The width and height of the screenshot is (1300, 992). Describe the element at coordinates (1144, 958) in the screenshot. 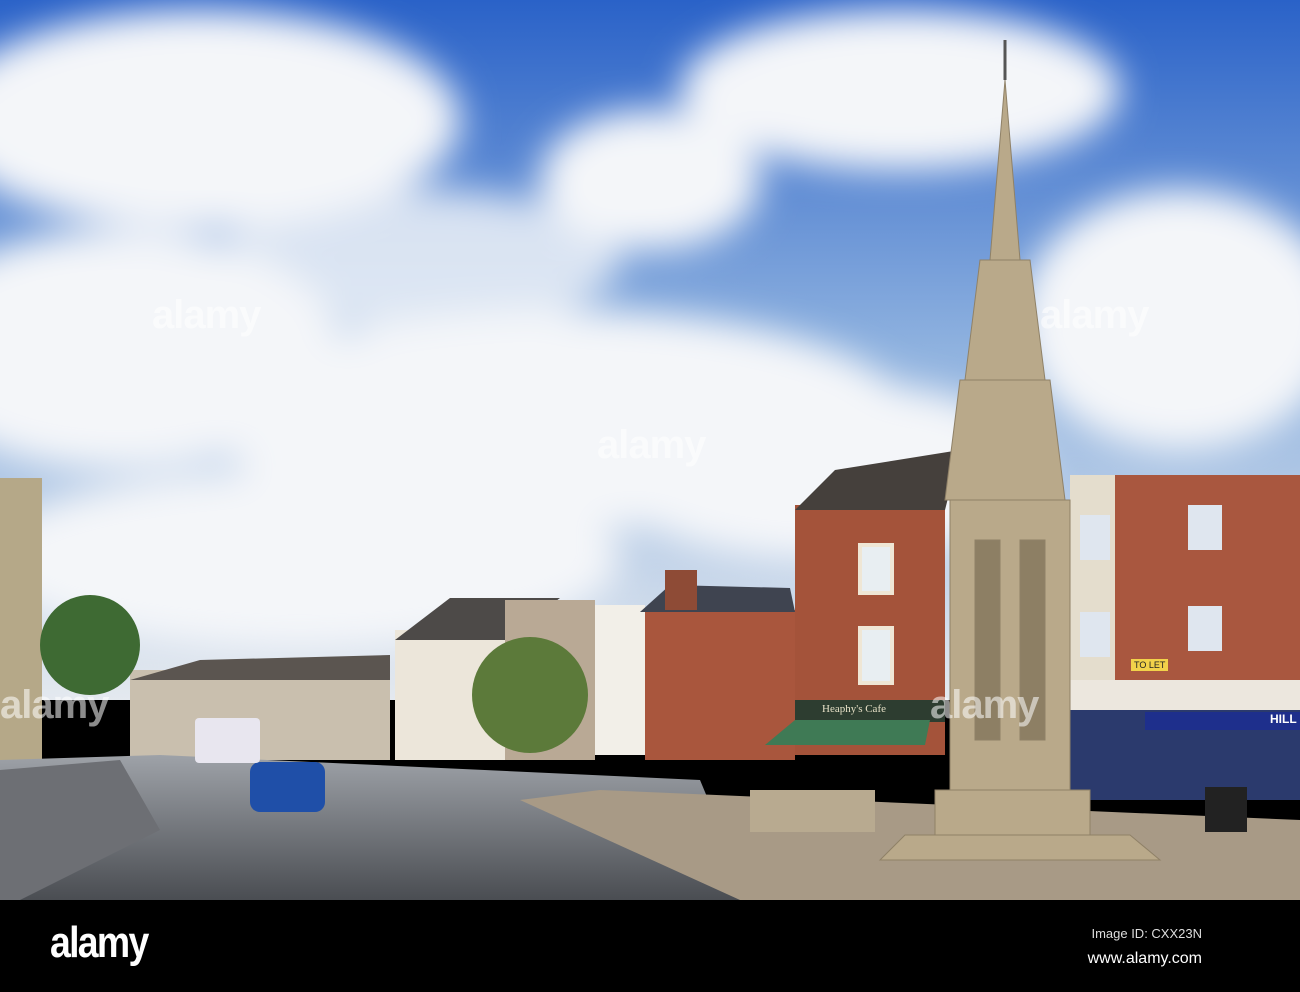

I see `site-url: www.alamy.com` at that location.